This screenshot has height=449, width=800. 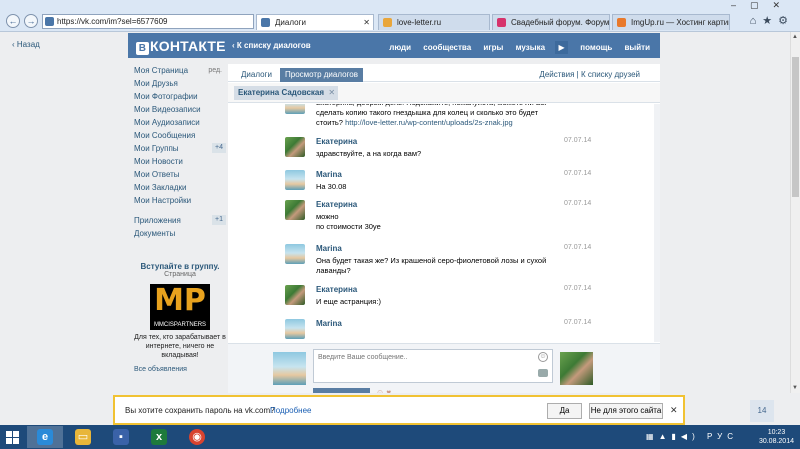 What do you see at coordinates (291, 410) in the screenshot?
I see `more-info-link: Подробнее` at bounding box center [291, 410].